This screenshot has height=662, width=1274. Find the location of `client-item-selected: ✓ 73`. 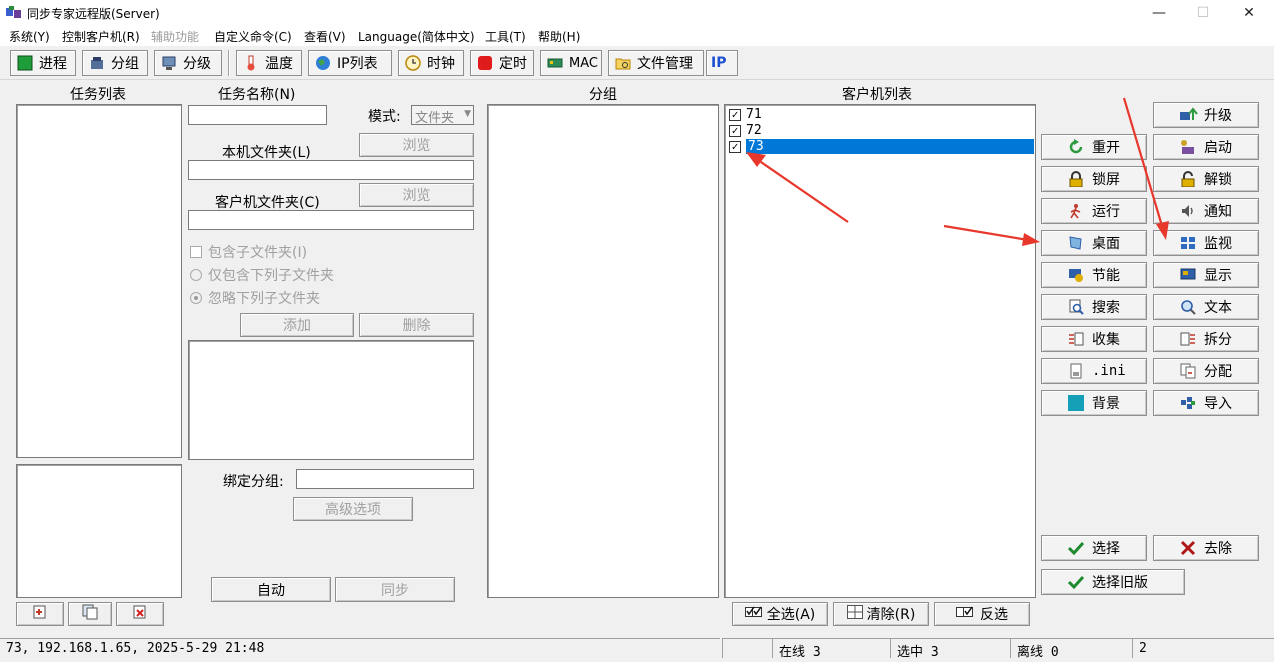

client-item-selected: ✓ 73 is located at coordinates (881, 146).